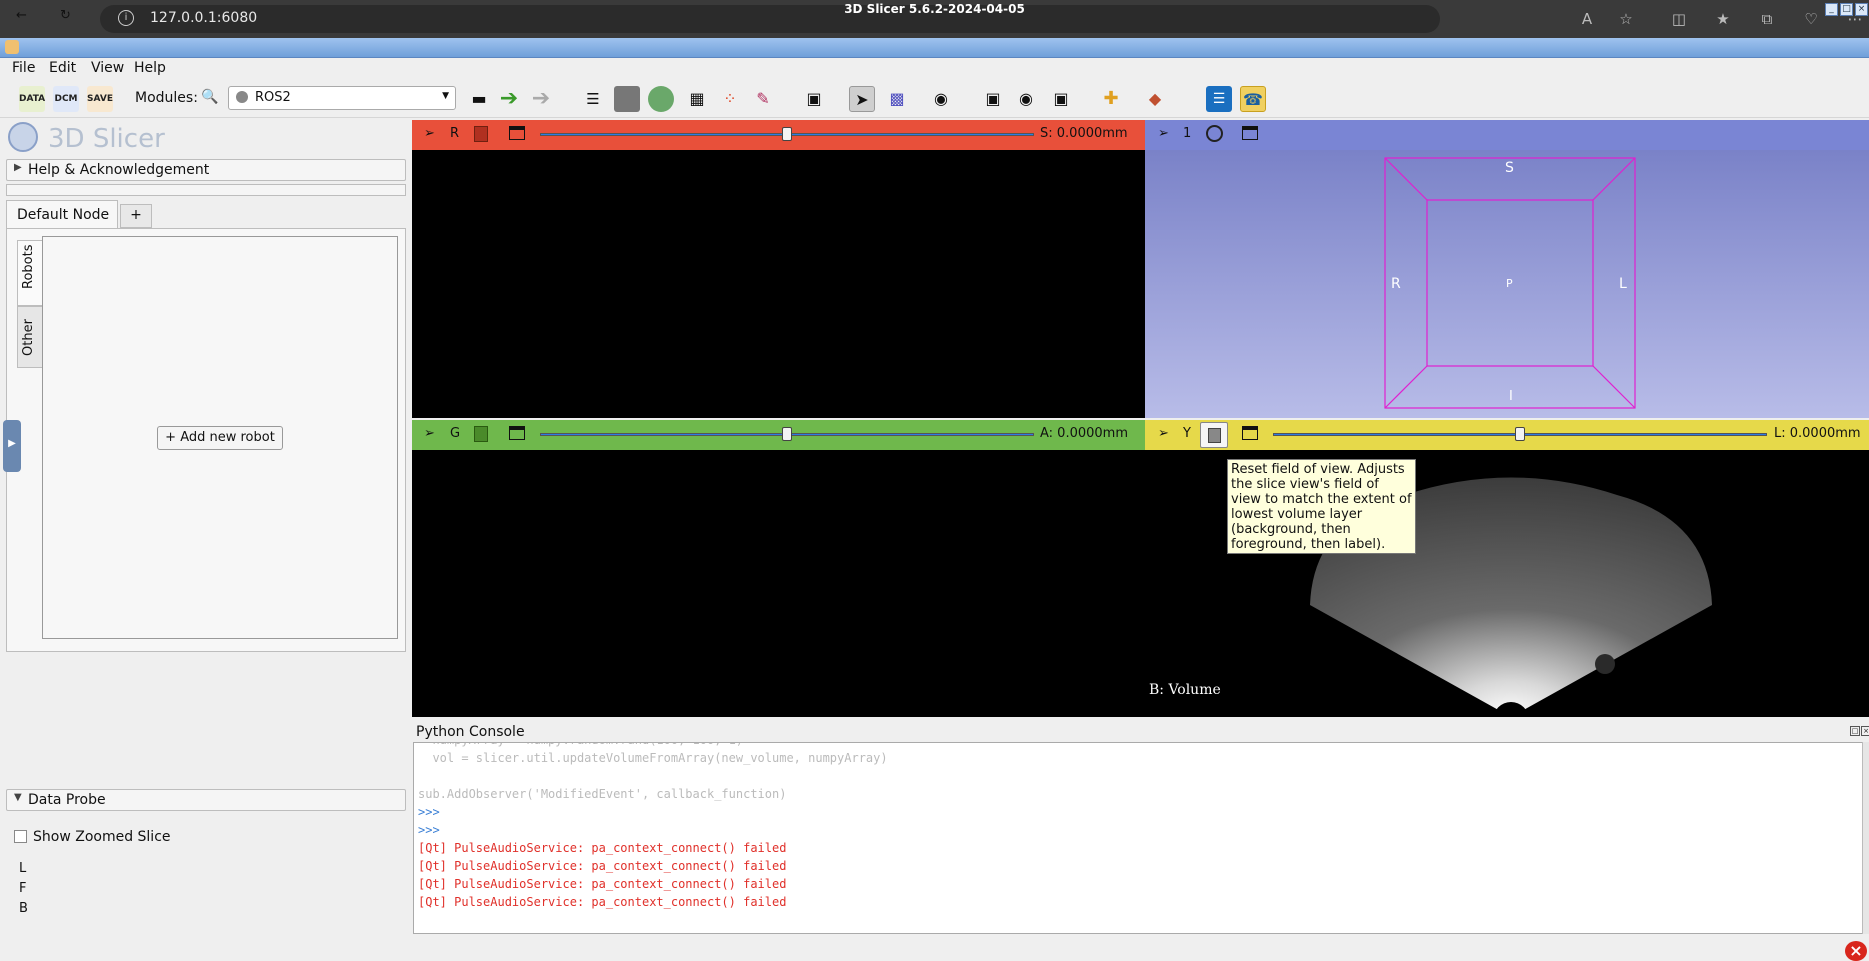 The height and width of the screenshot is (961, 1869). Describe the element at coordinates (106, 139) in the screenshot. I see `app-title: 3D Slicer` at that location.